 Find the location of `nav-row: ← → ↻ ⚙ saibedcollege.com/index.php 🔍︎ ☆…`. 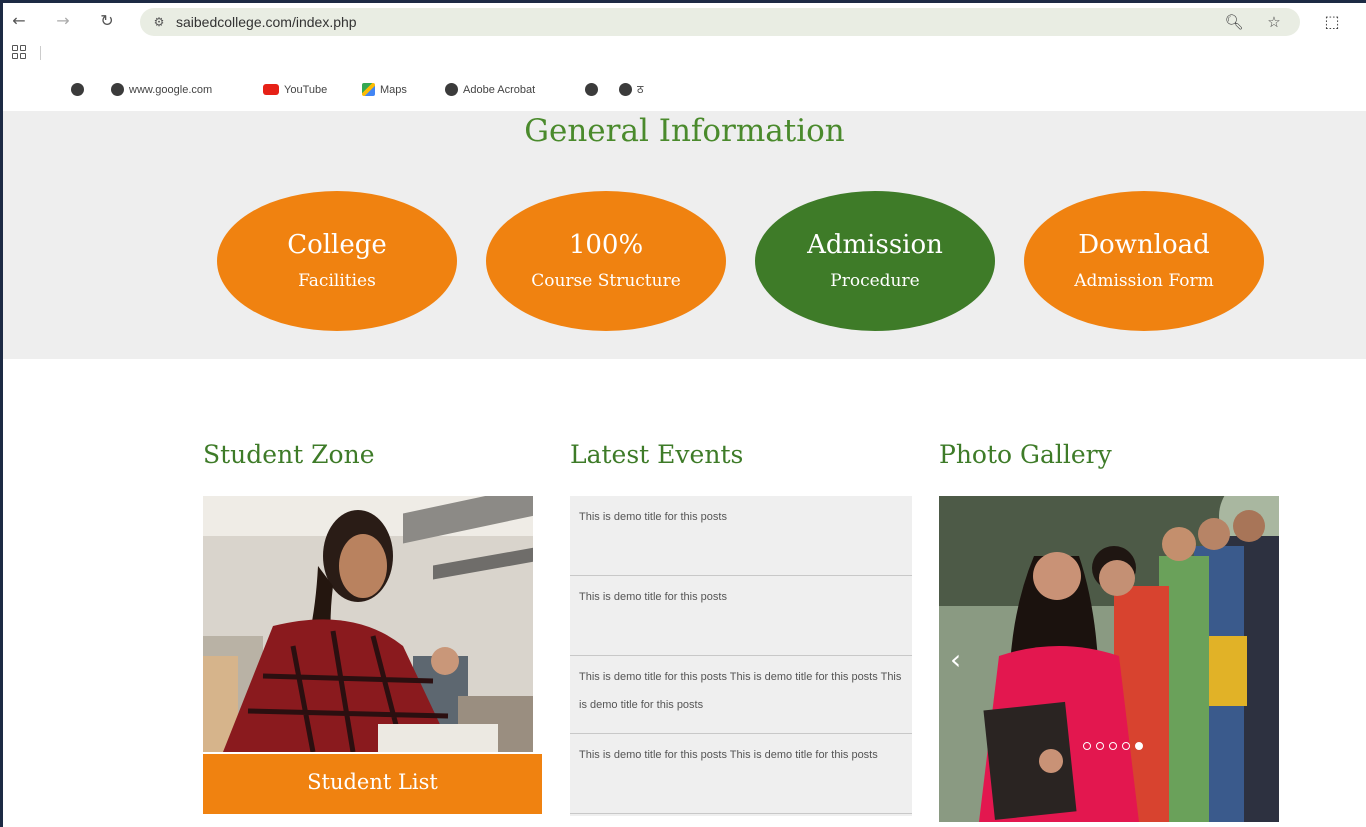

nav-row: ← → ↻ ⚙ saibedcollege.com/index.php 🔍︎ ☆… is located at coordinates (684, 21).